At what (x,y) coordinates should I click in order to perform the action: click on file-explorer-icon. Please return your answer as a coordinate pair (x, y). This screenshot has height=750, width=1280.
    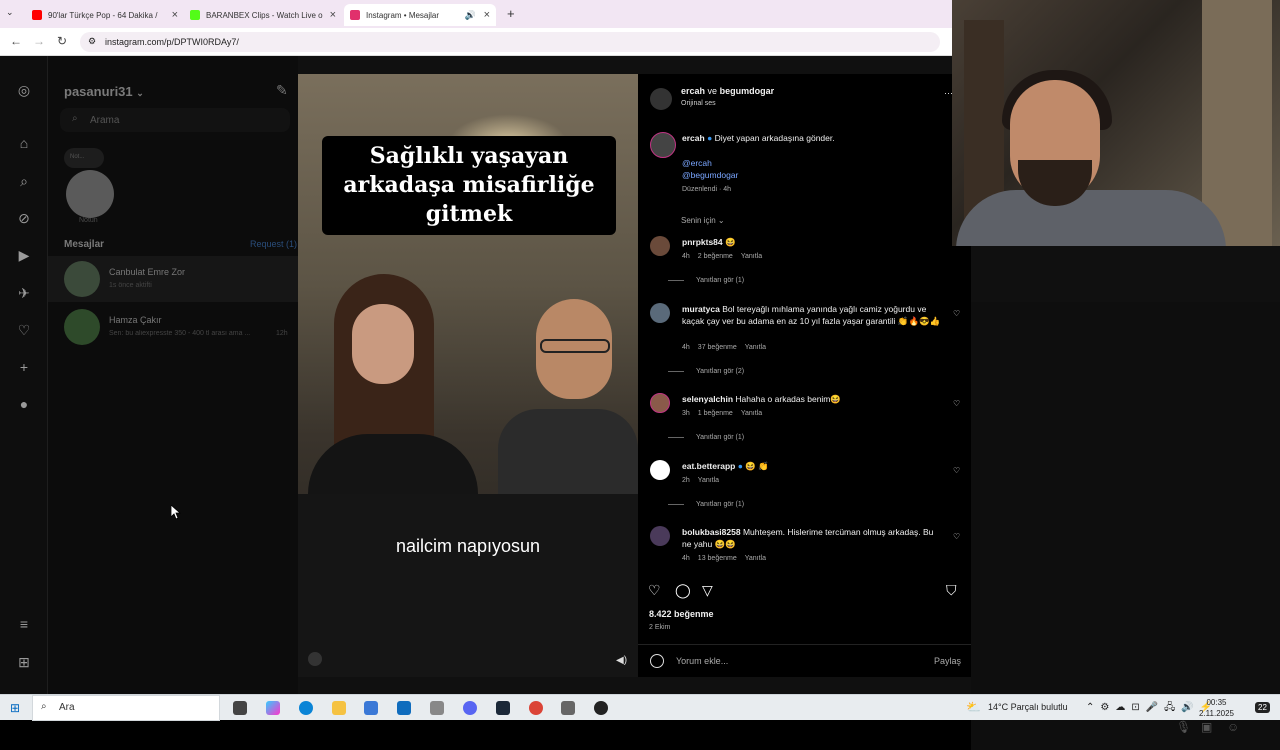
    Looking at the image, I should click on (339, 708).